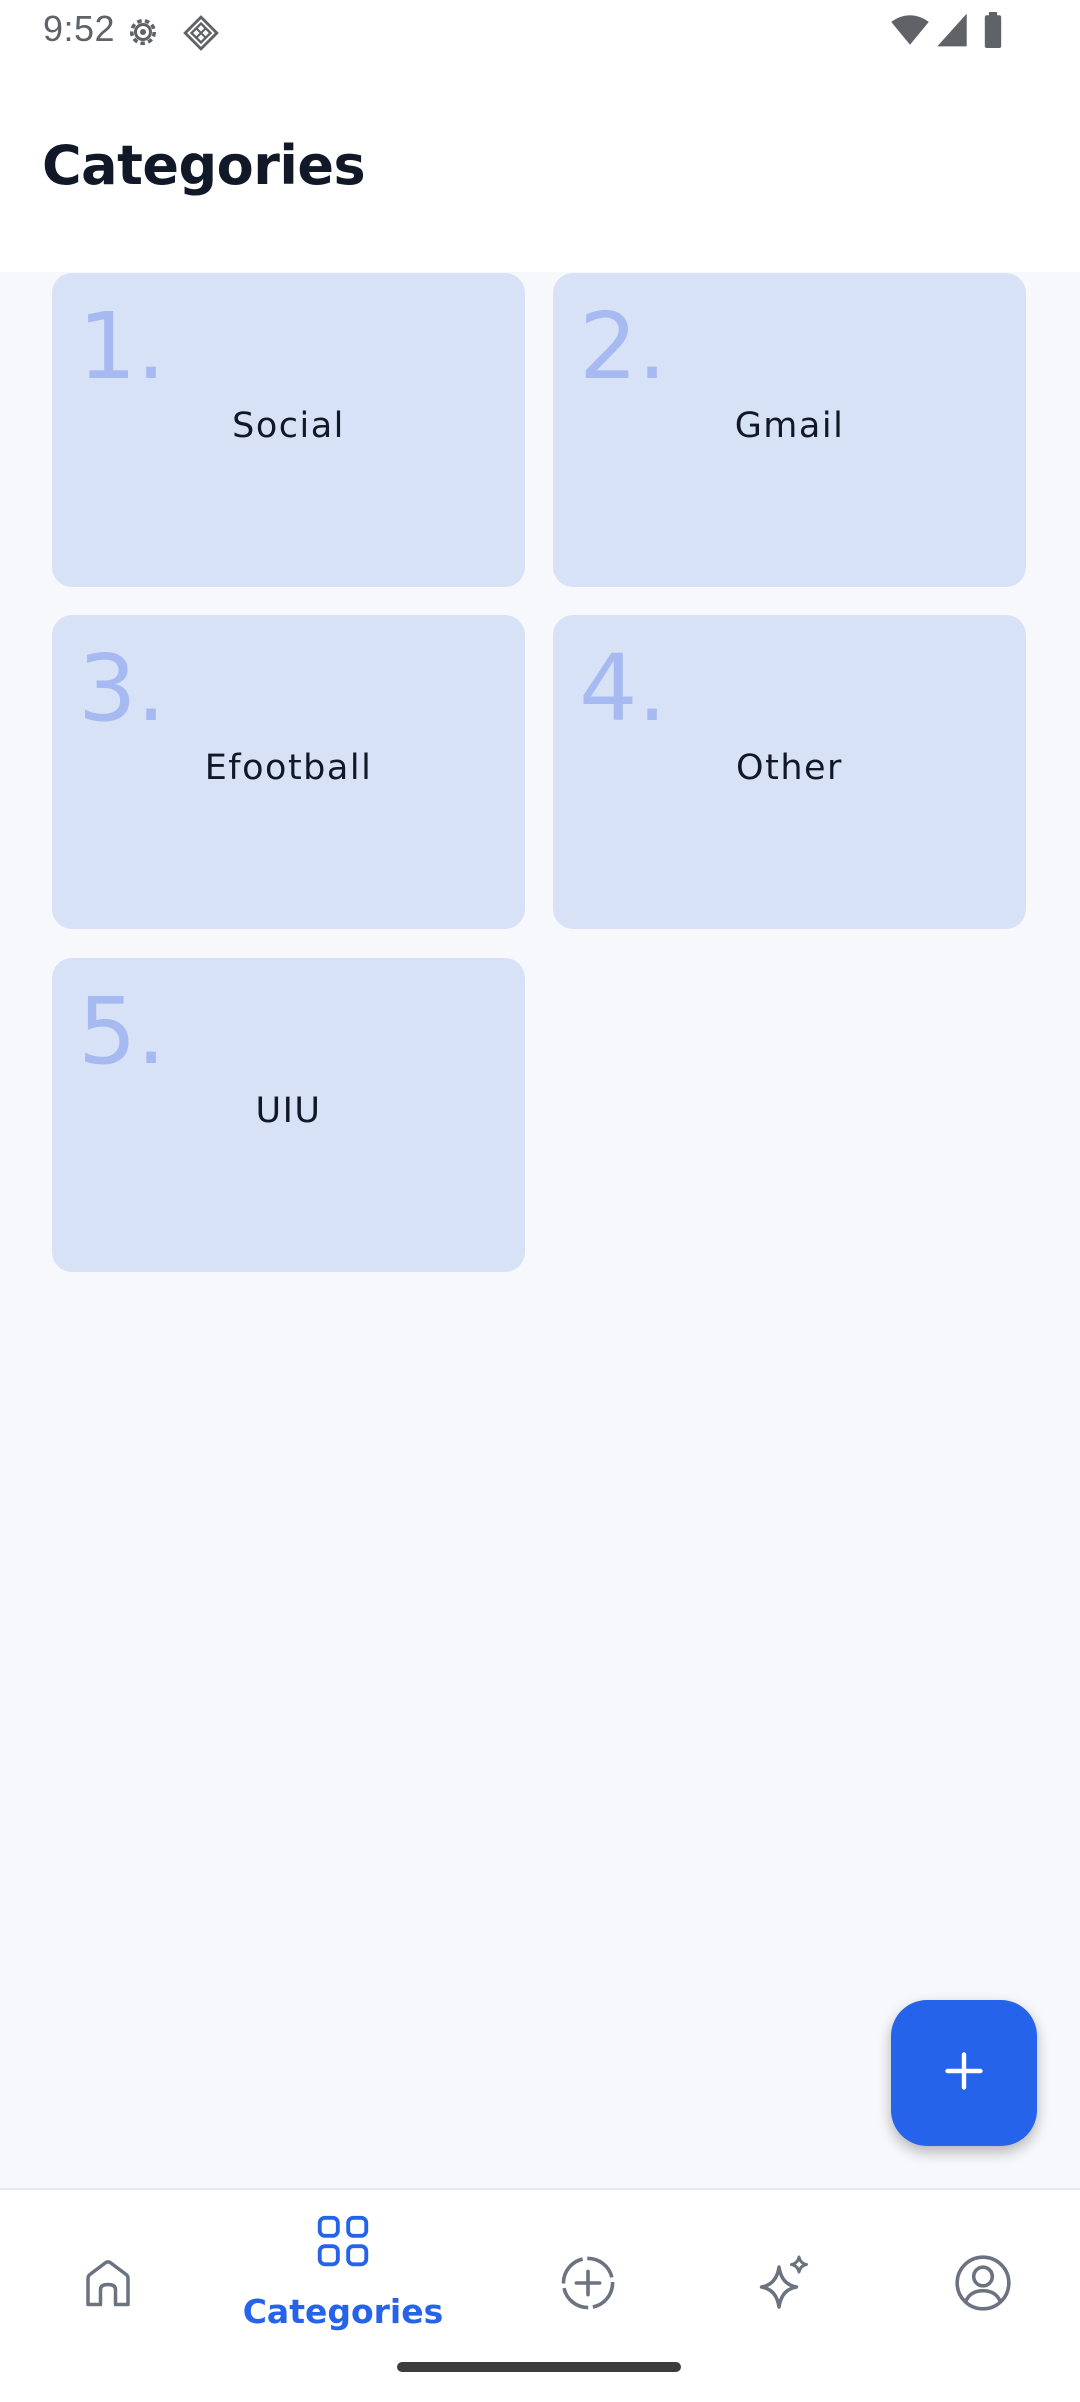 This screenshot has width=1080, height=2402. I want to click on wifi-icon, so click(909, 30).